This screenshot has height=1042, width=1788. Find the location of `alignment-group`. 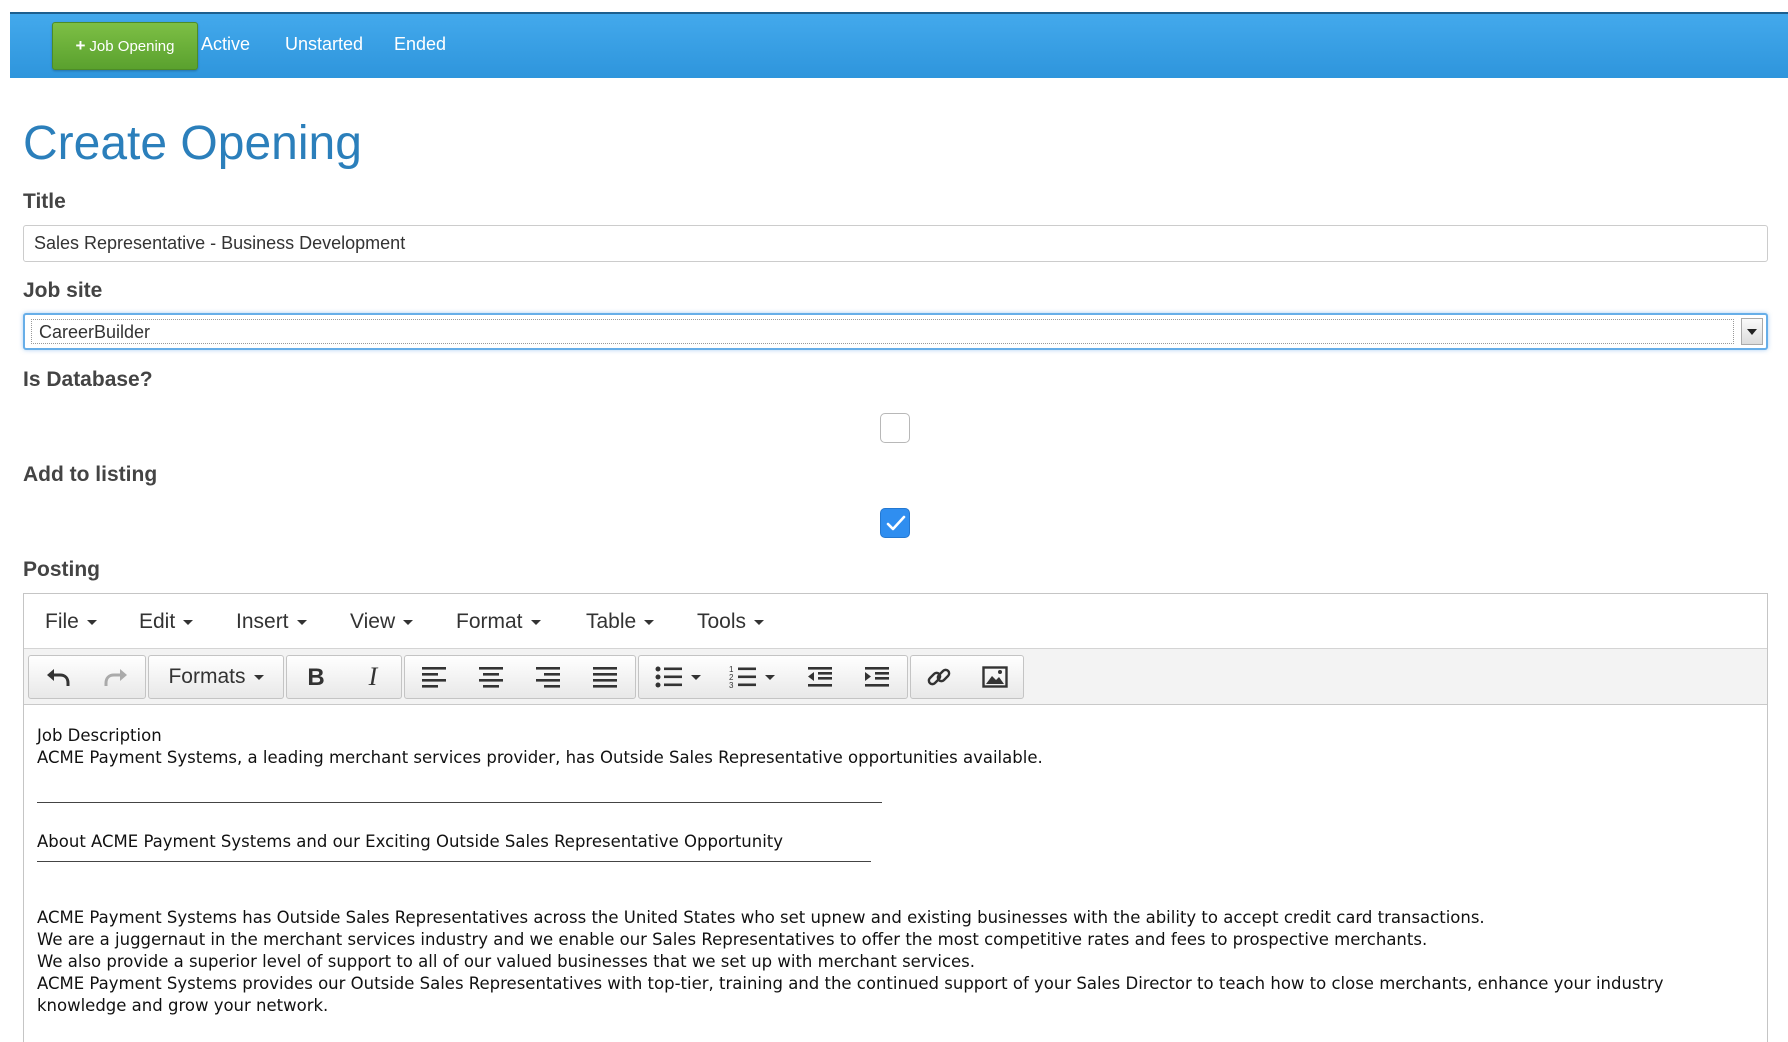

alignment-group is located at coordinates (520, 677).